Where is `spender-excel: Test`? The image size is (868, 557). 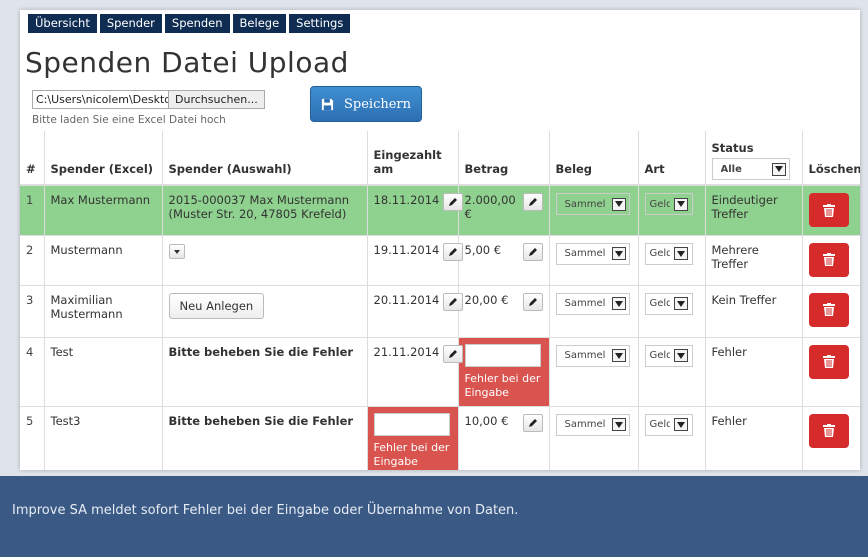
spender-excel: Test is located at coordinates (103, 372).